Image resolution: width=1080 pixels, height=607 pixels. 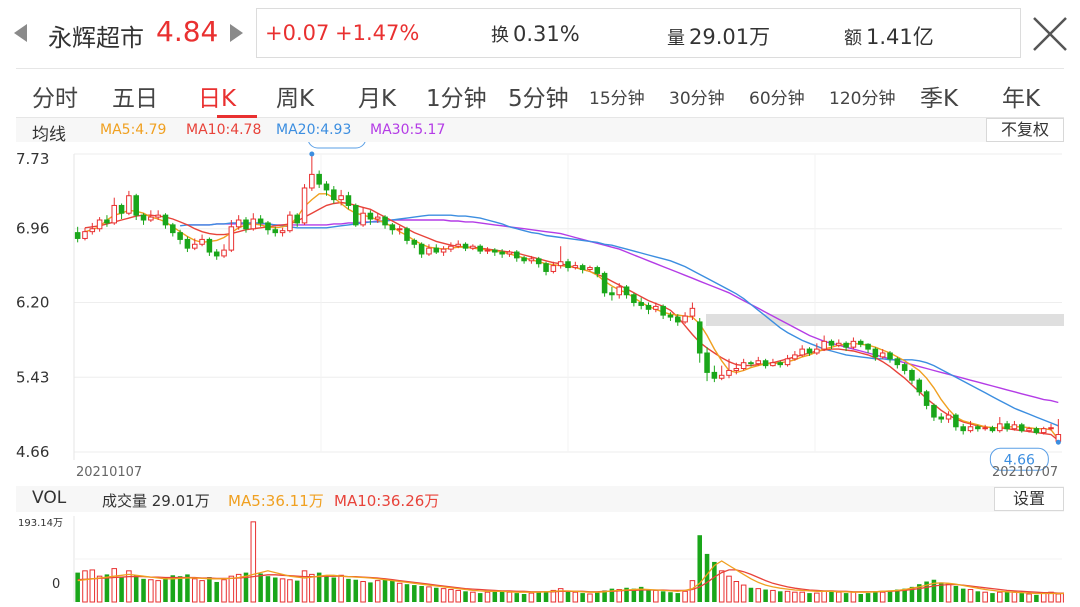 I want to click on adjust-price-button: 不复权, so click(x=1025, y=130).